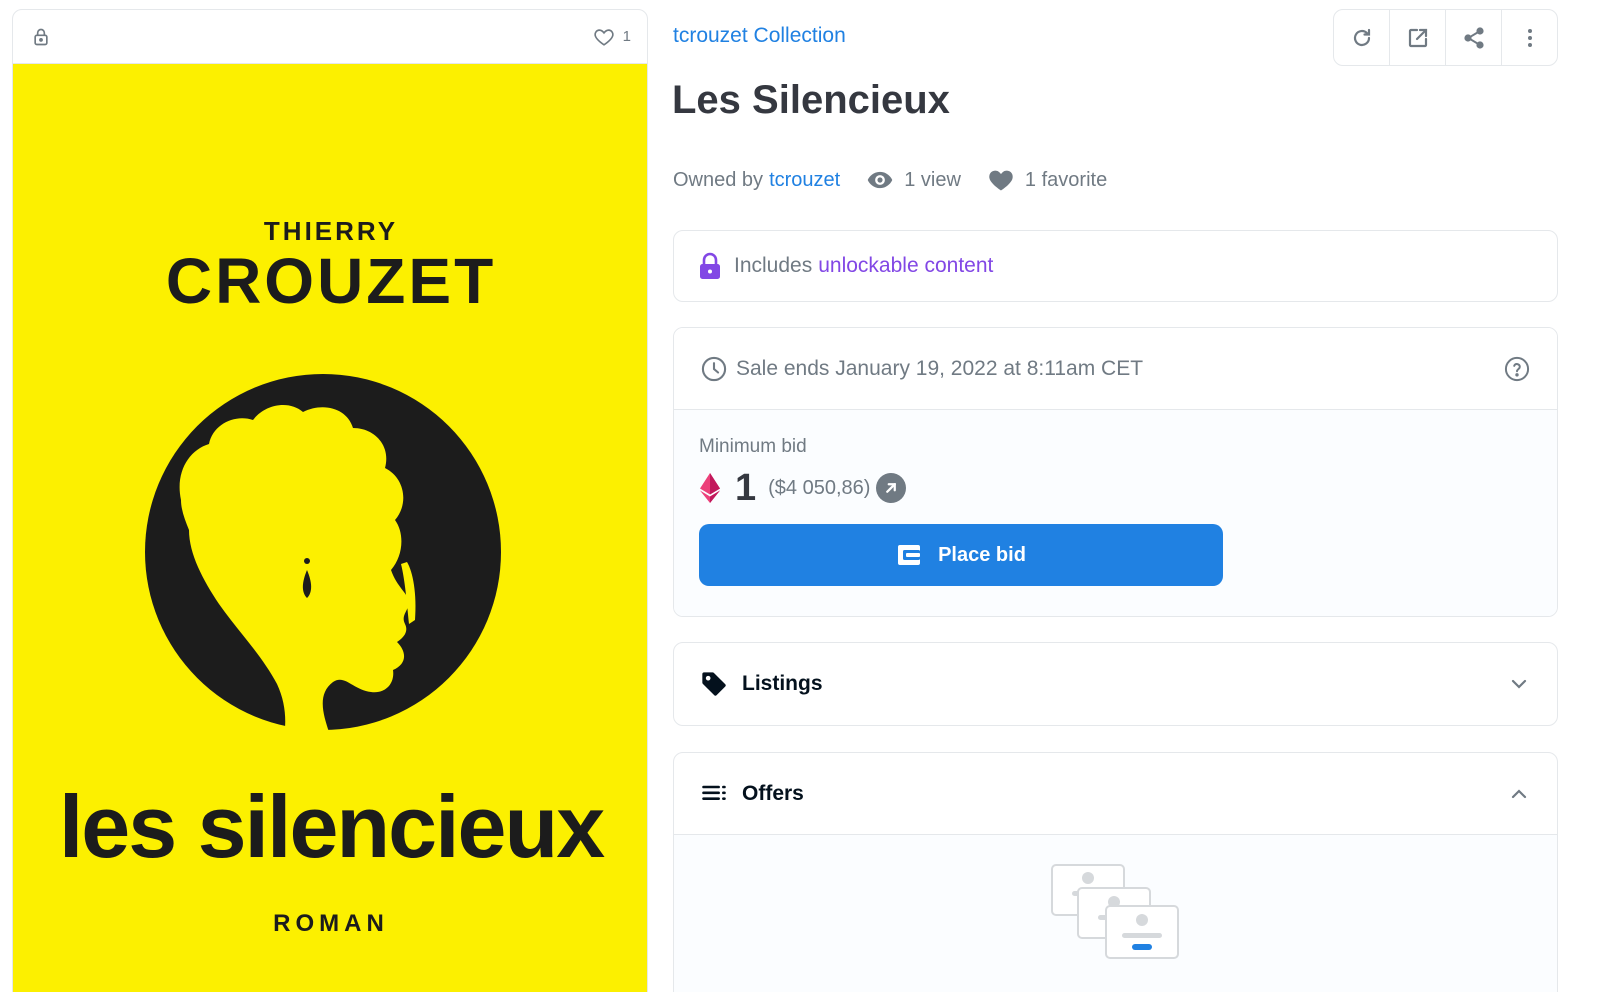 This screenshot has width=1600, height=992. I want to click on unlockable-content-link: unlockable content, so click(905, 266).